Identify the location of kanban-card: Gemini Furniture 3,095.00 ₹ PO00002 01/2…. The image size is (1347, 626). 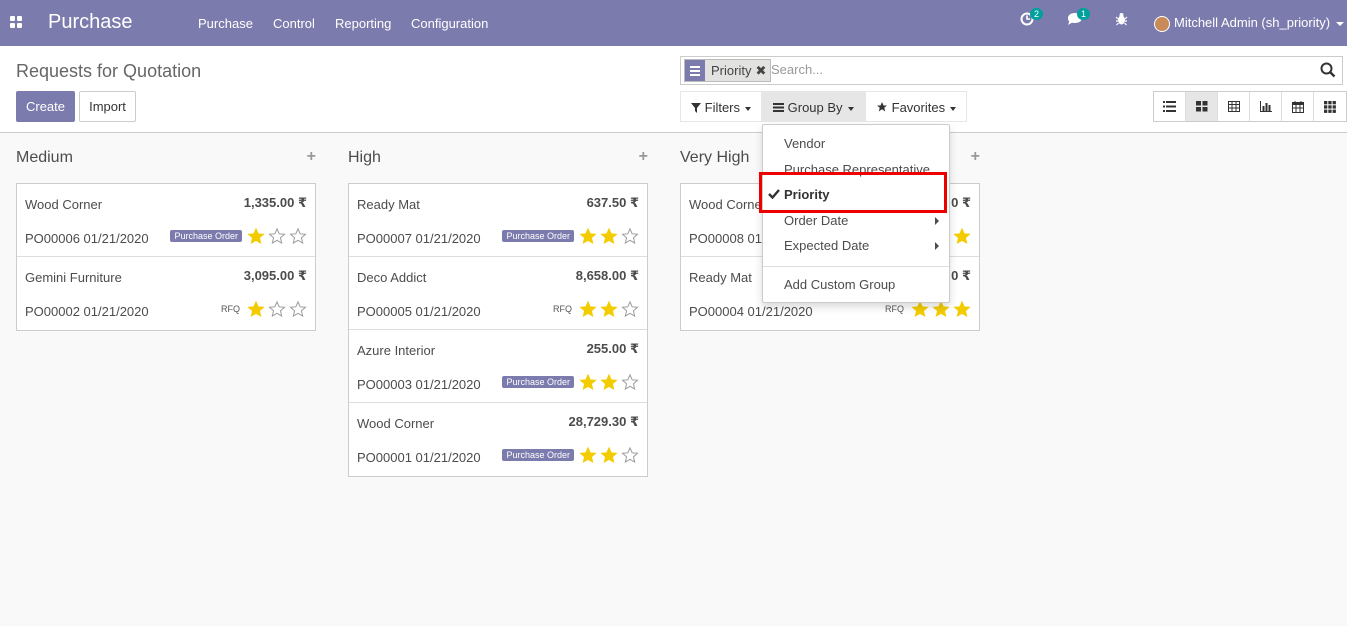
(166, 293).